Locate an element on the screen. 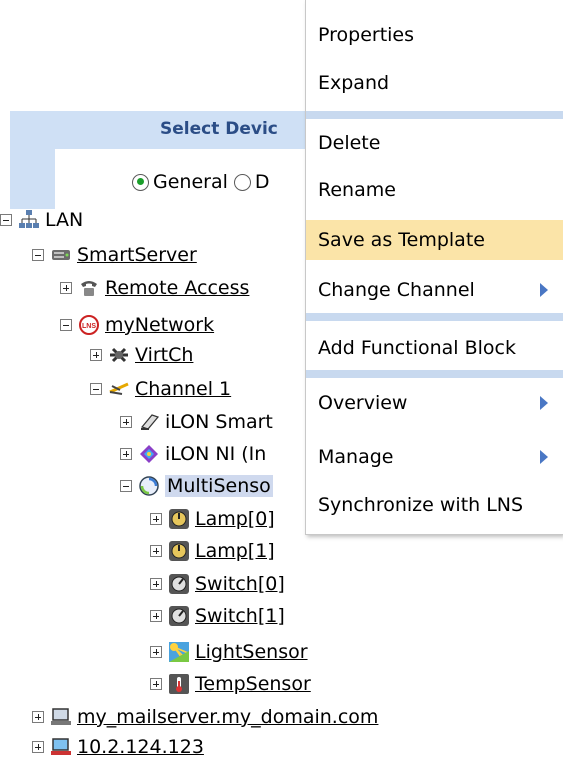  lan-network-icon is located at coordinates (29, 220).